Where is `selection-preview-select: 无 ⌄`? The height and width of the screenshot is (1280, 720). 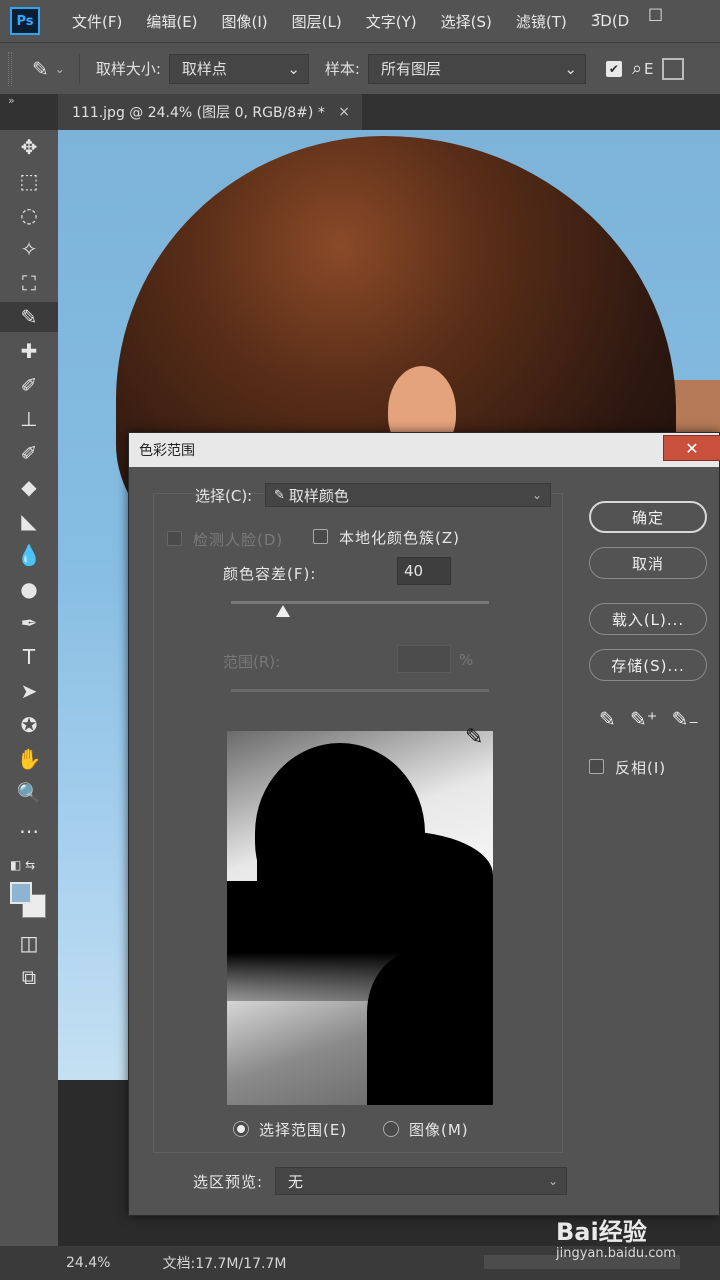 selection-preview-select: 无 ⌄ is located at coordinates (421, 1181).